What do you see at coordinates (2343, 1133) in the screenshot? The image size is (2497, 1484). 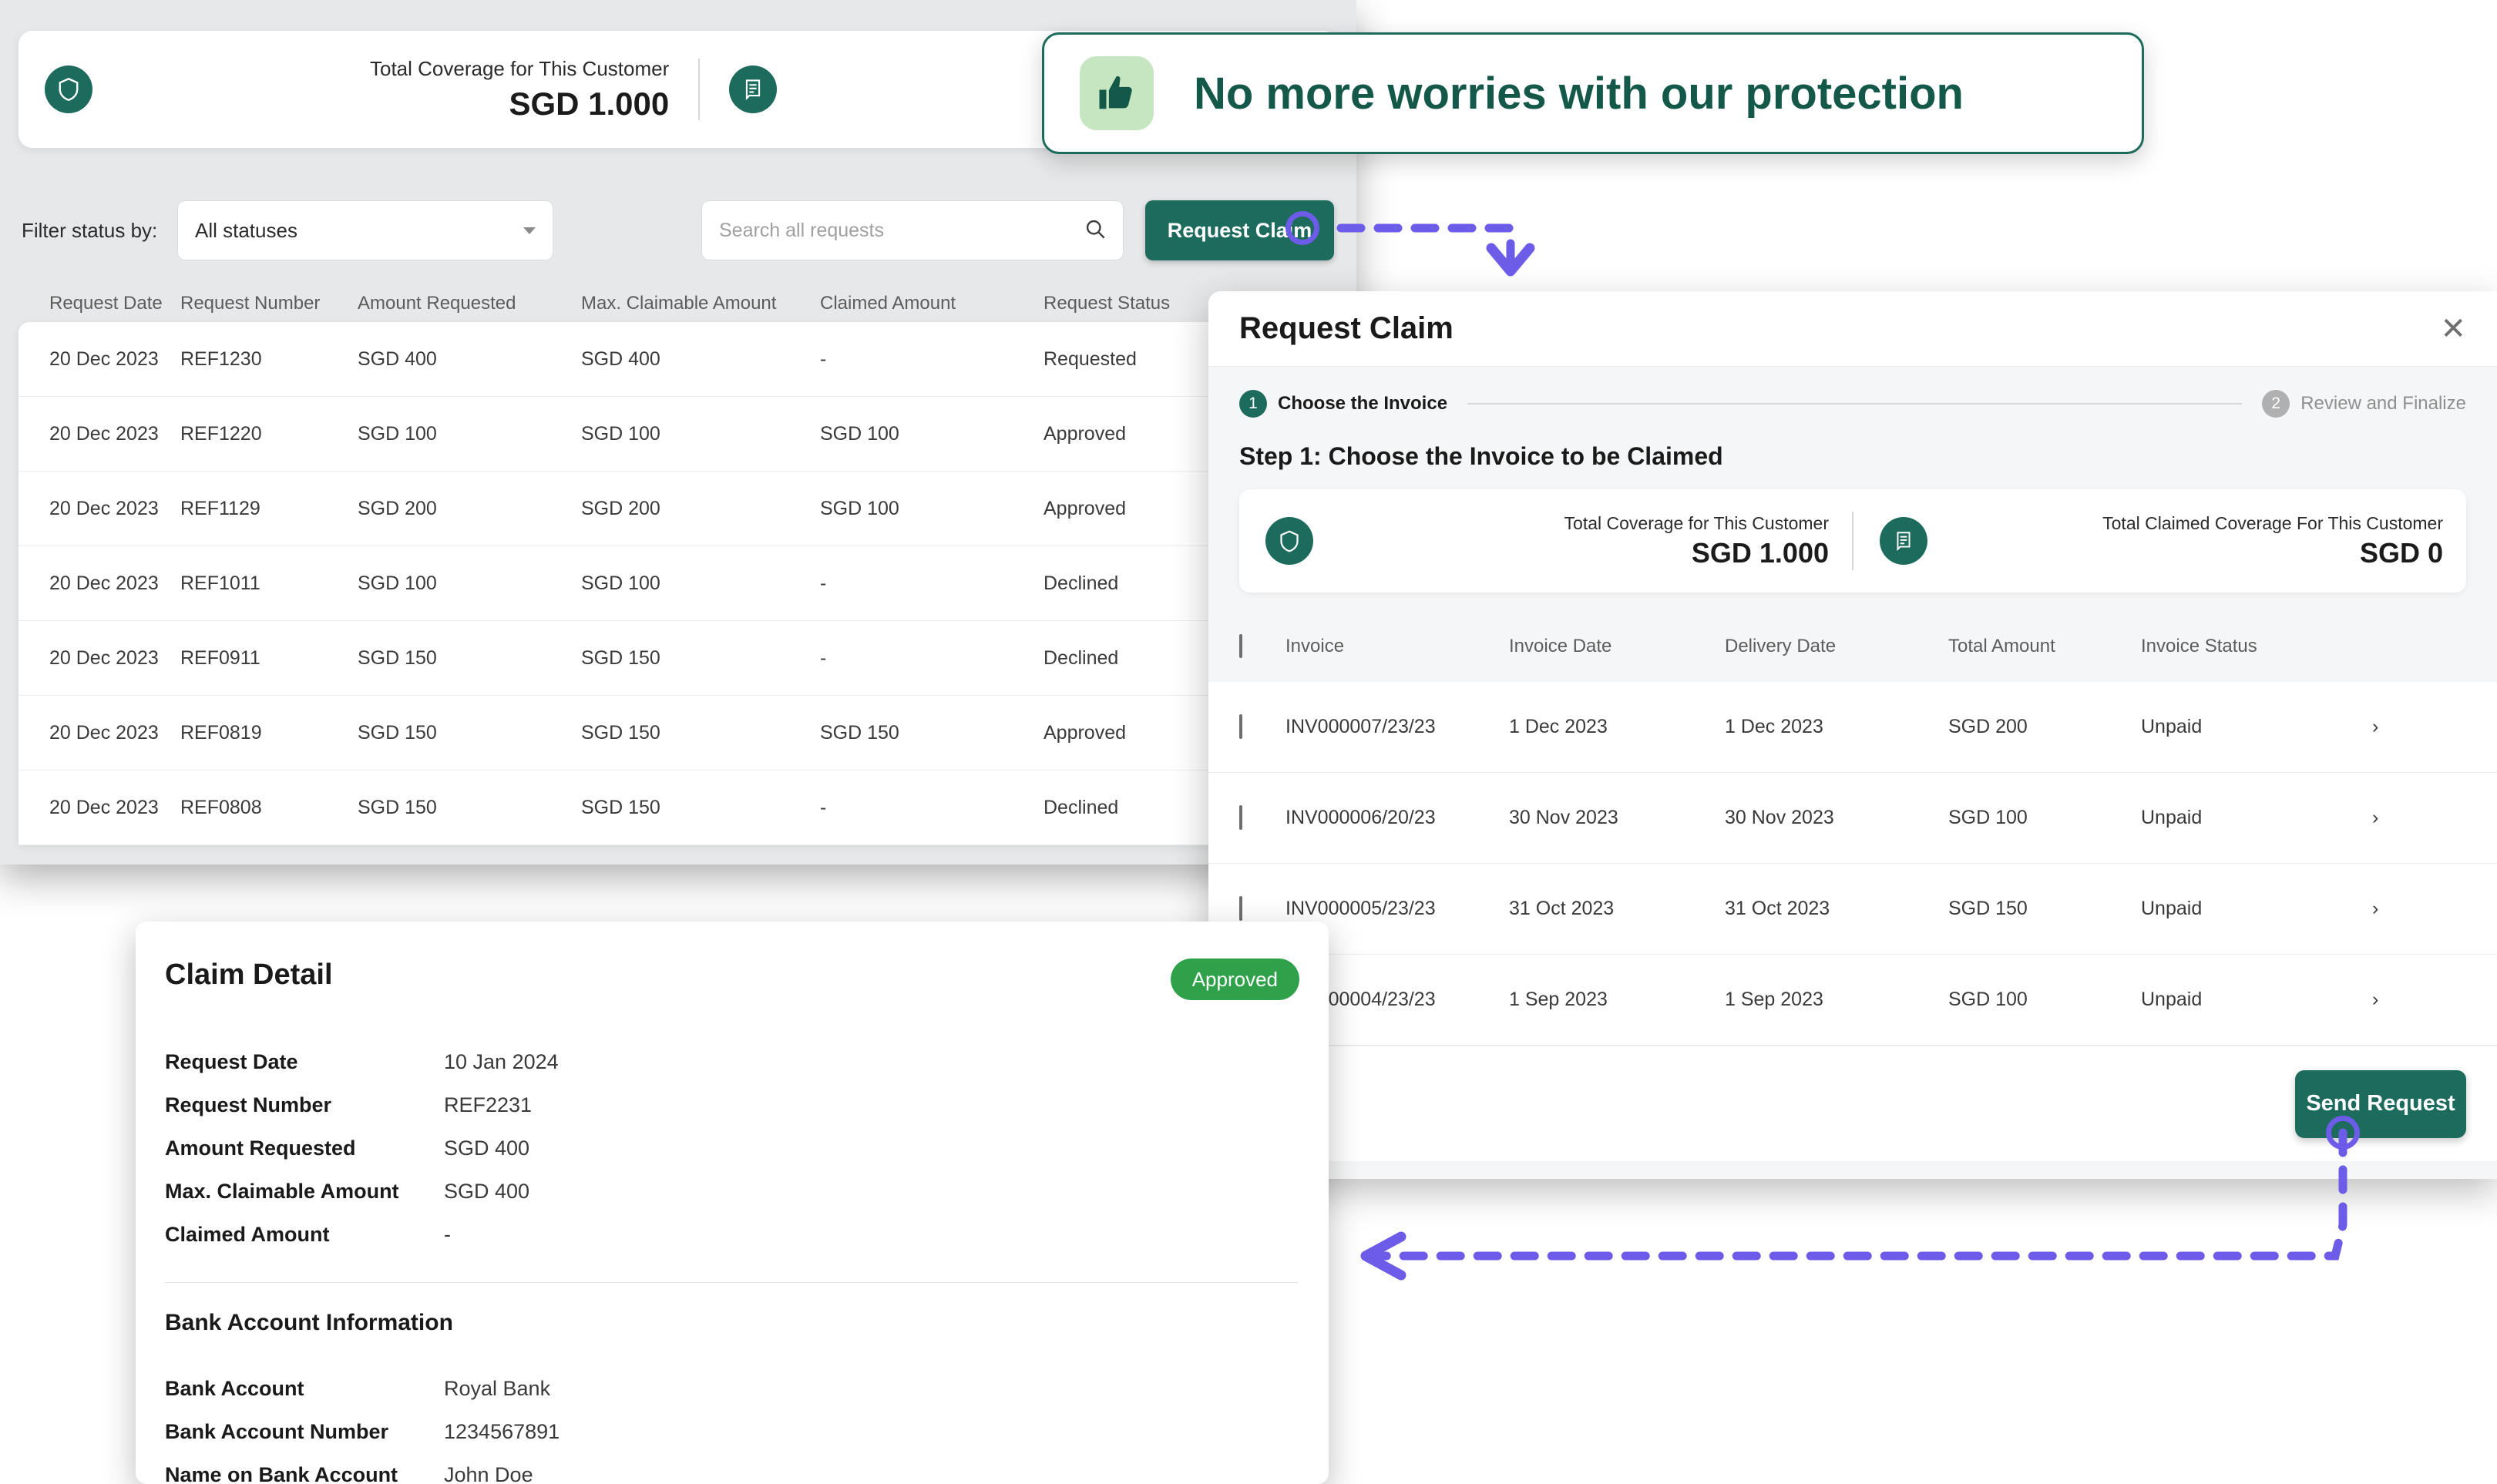 I see `send-request-hotspot` at bounding box center [2343, 1133].